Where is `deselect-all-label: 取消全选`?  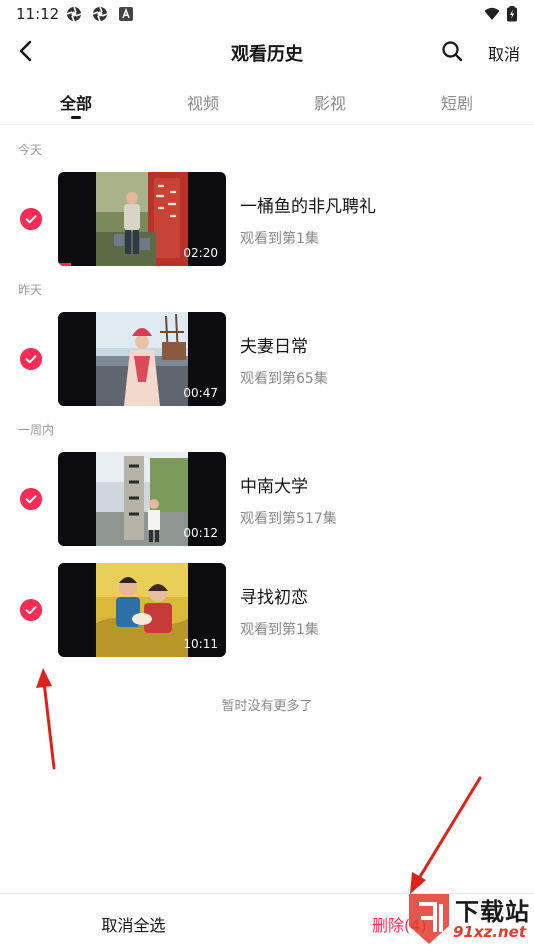
deselect-all-label: 取消全选 is located at coordinates (133, 925).